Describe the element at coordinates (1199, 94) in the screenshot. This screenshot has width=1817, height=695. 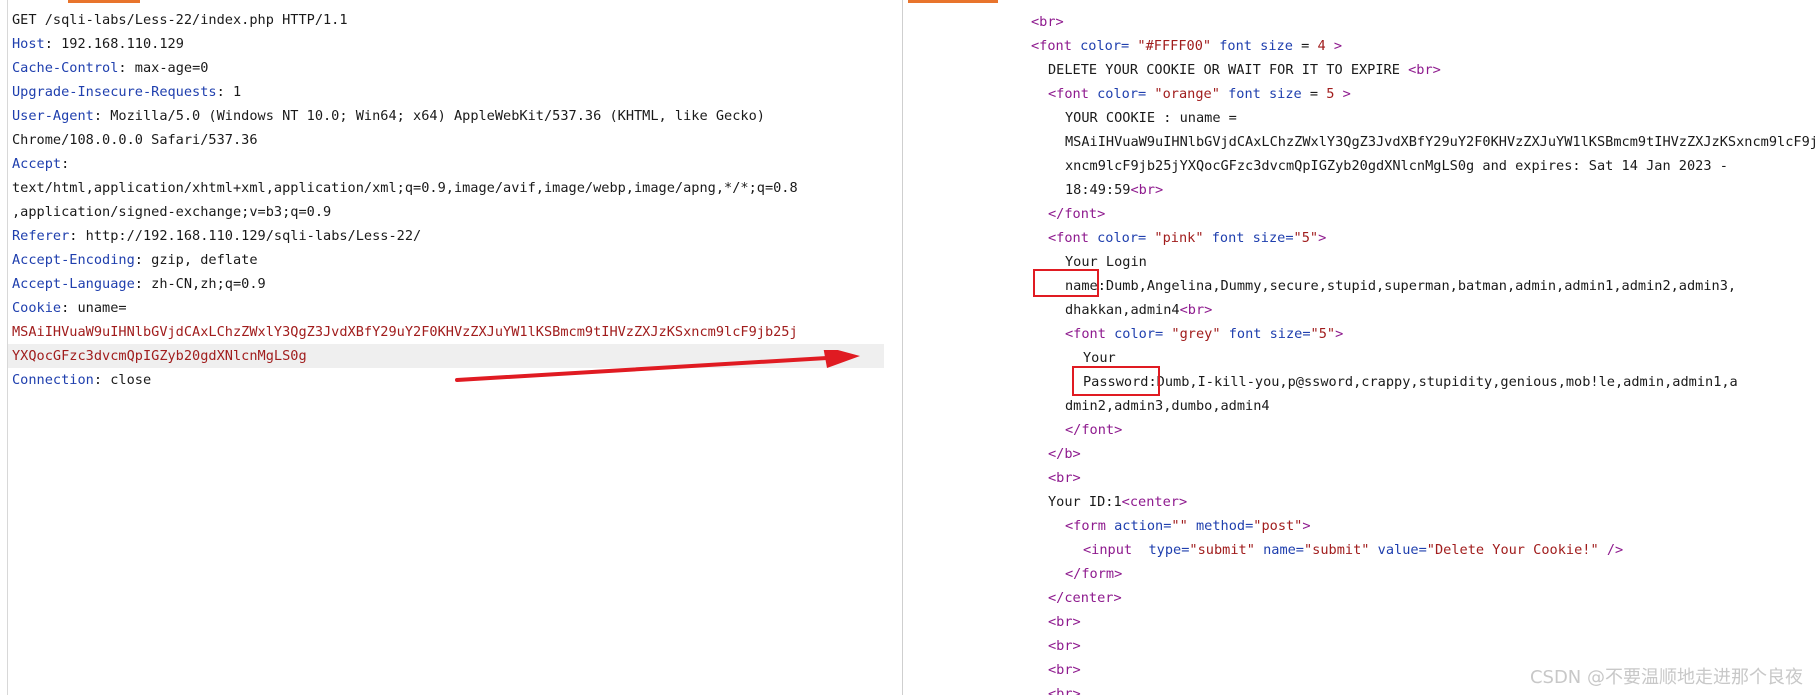
I see `response-line-font-orange: <font color= "orange" font size = 5 >` at that location.